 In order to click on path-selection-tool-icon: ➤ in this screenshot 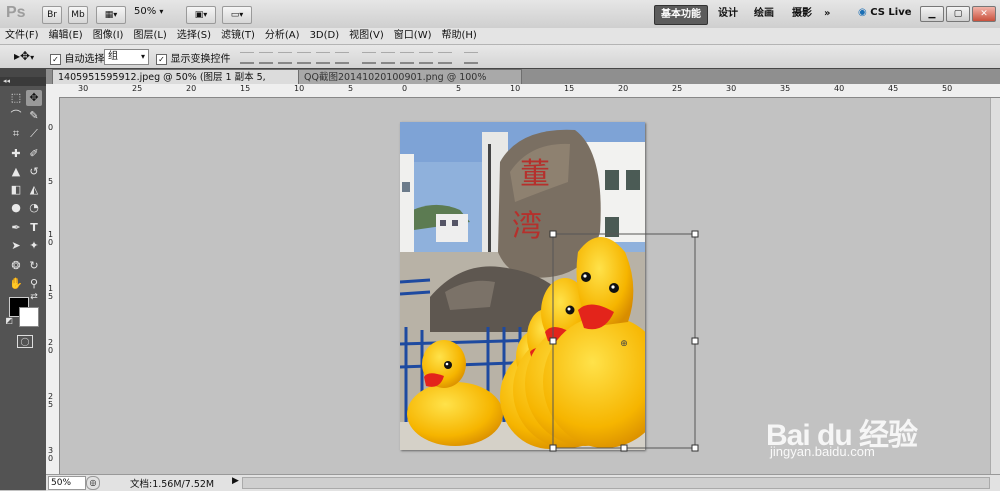, I will do `click(16, 246)`.